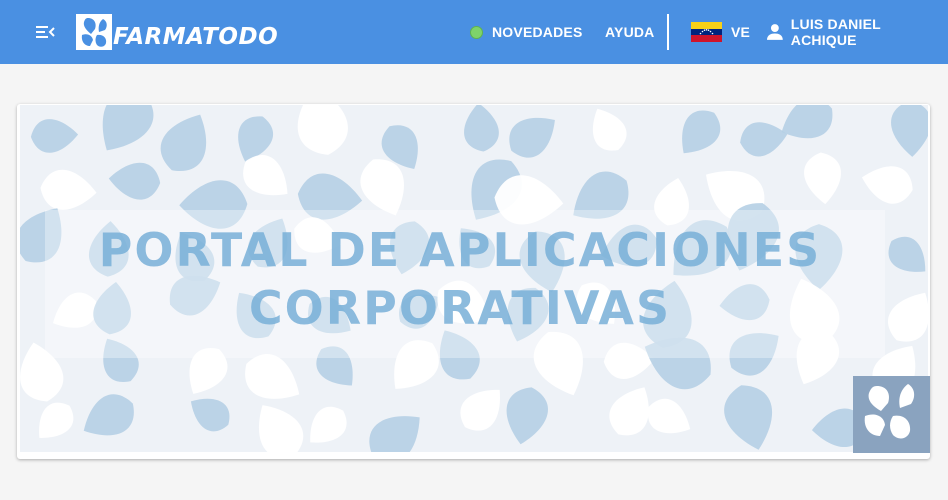 This screenshot has width=948, height=500. What do you see at coordinates (460, 250) in the screenshot?
I see `banner-title-line1: PORTAL DE APLICACIONES` at bounding box center [460, 250].